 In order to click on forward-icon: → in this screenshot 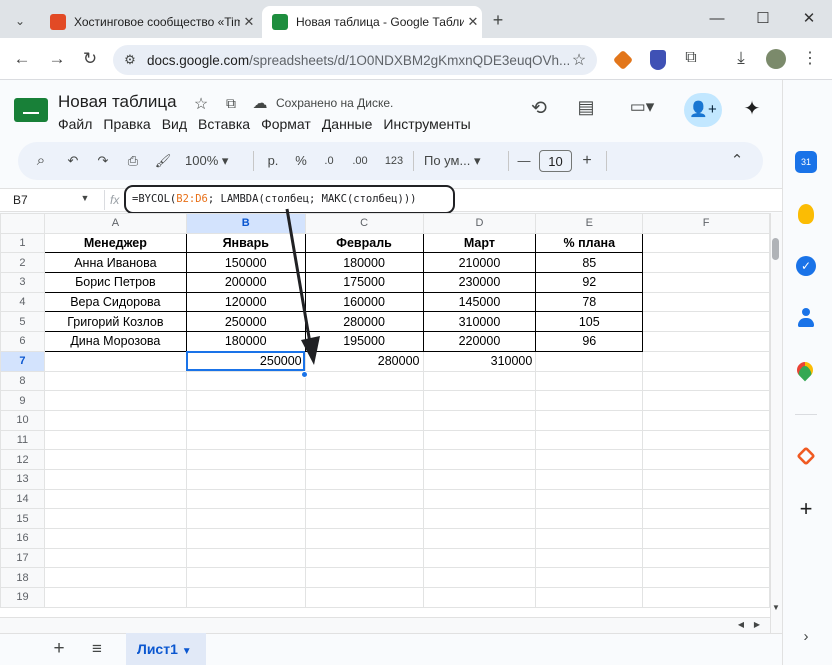, I will do `click(57, 59)`.